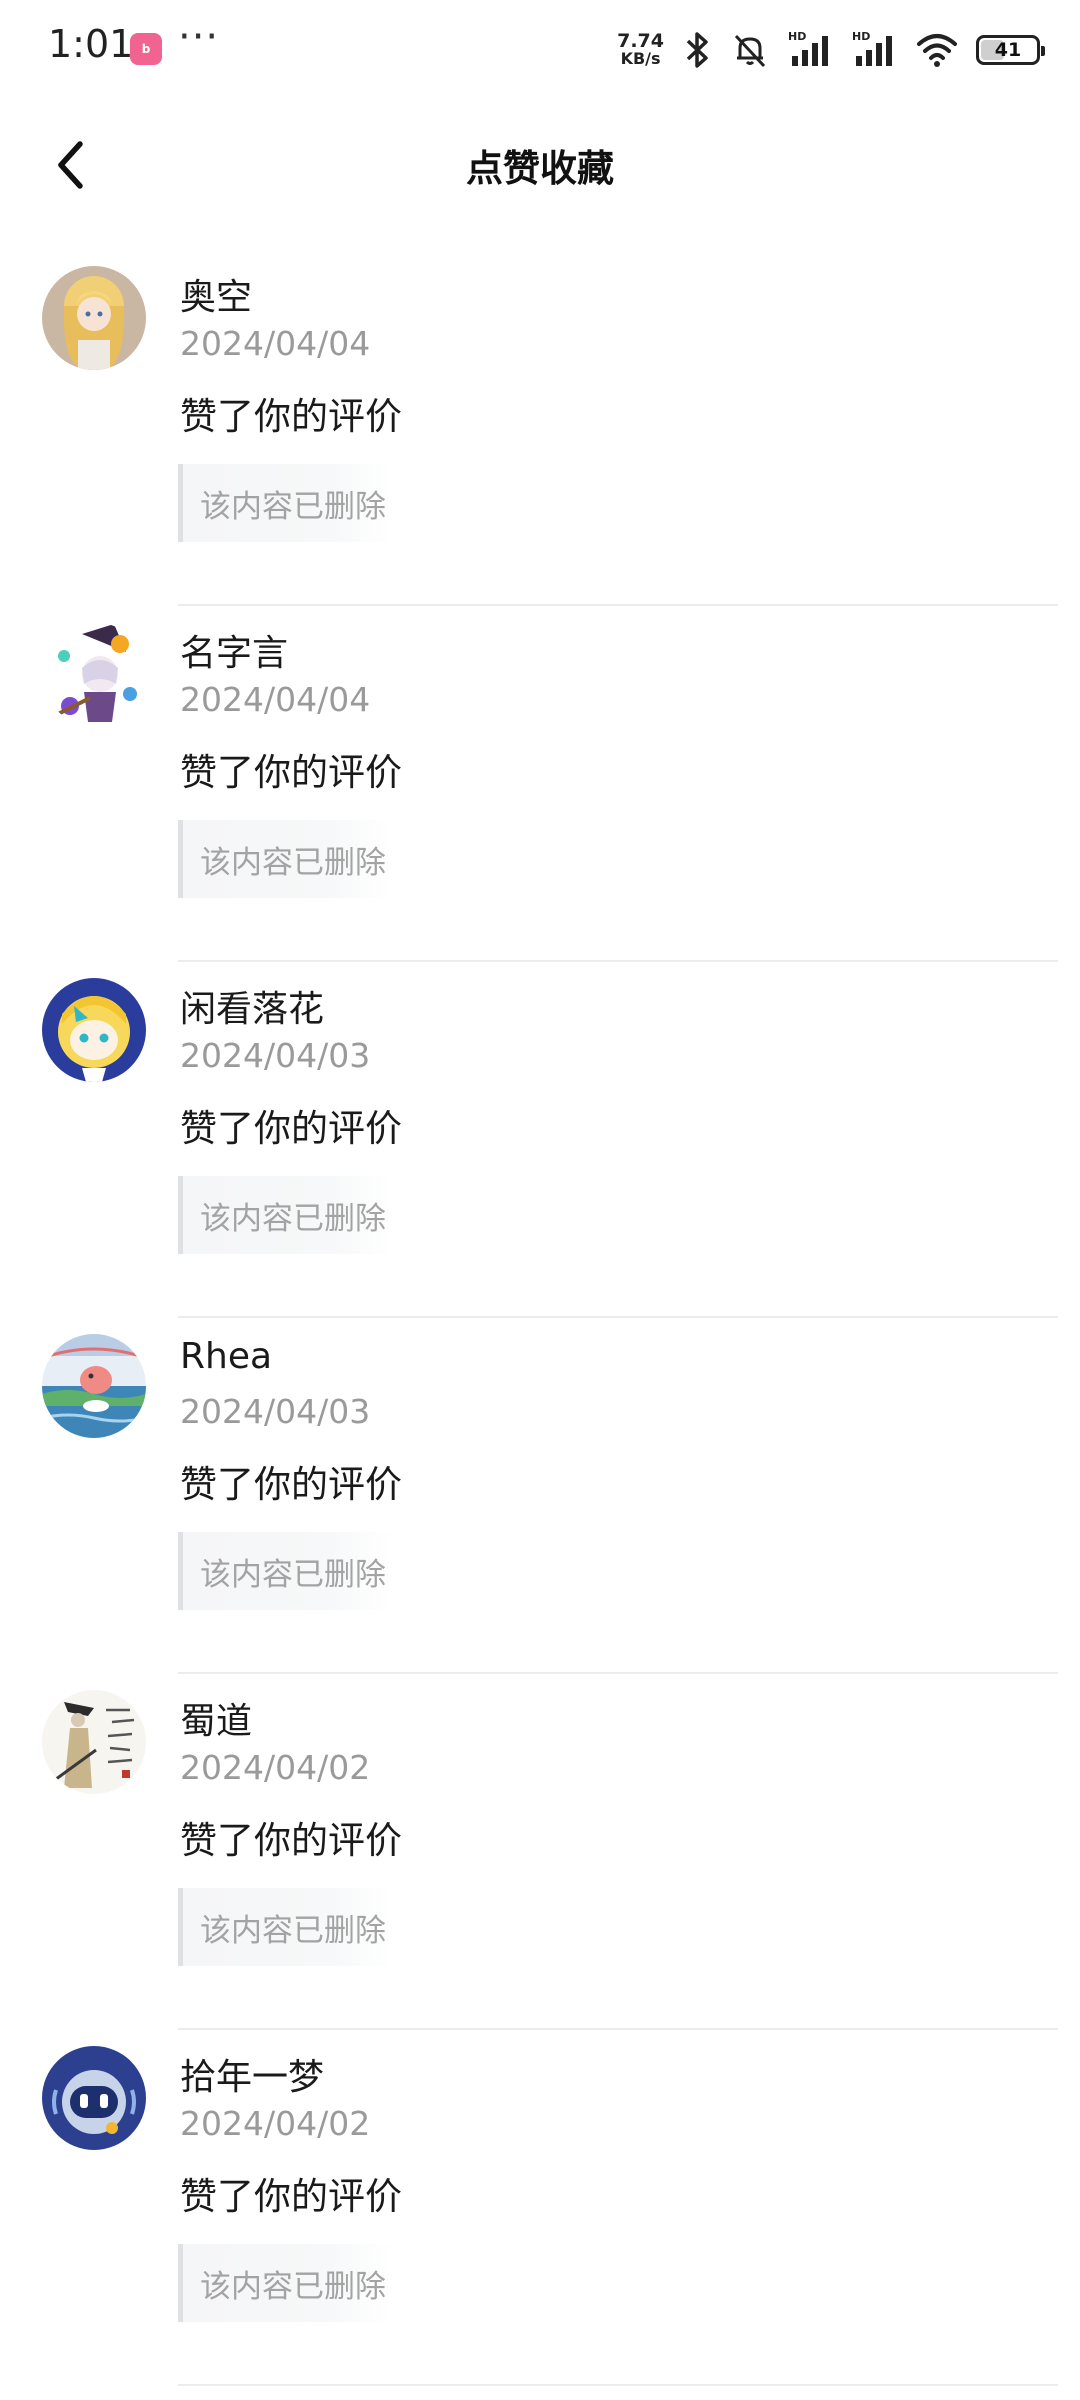 The image size is (1080, 2400). What do you see at coordinates (146, 49) in the screenshot?
I see `bilibili-app-icon: b` at bounding box center [146, 49].